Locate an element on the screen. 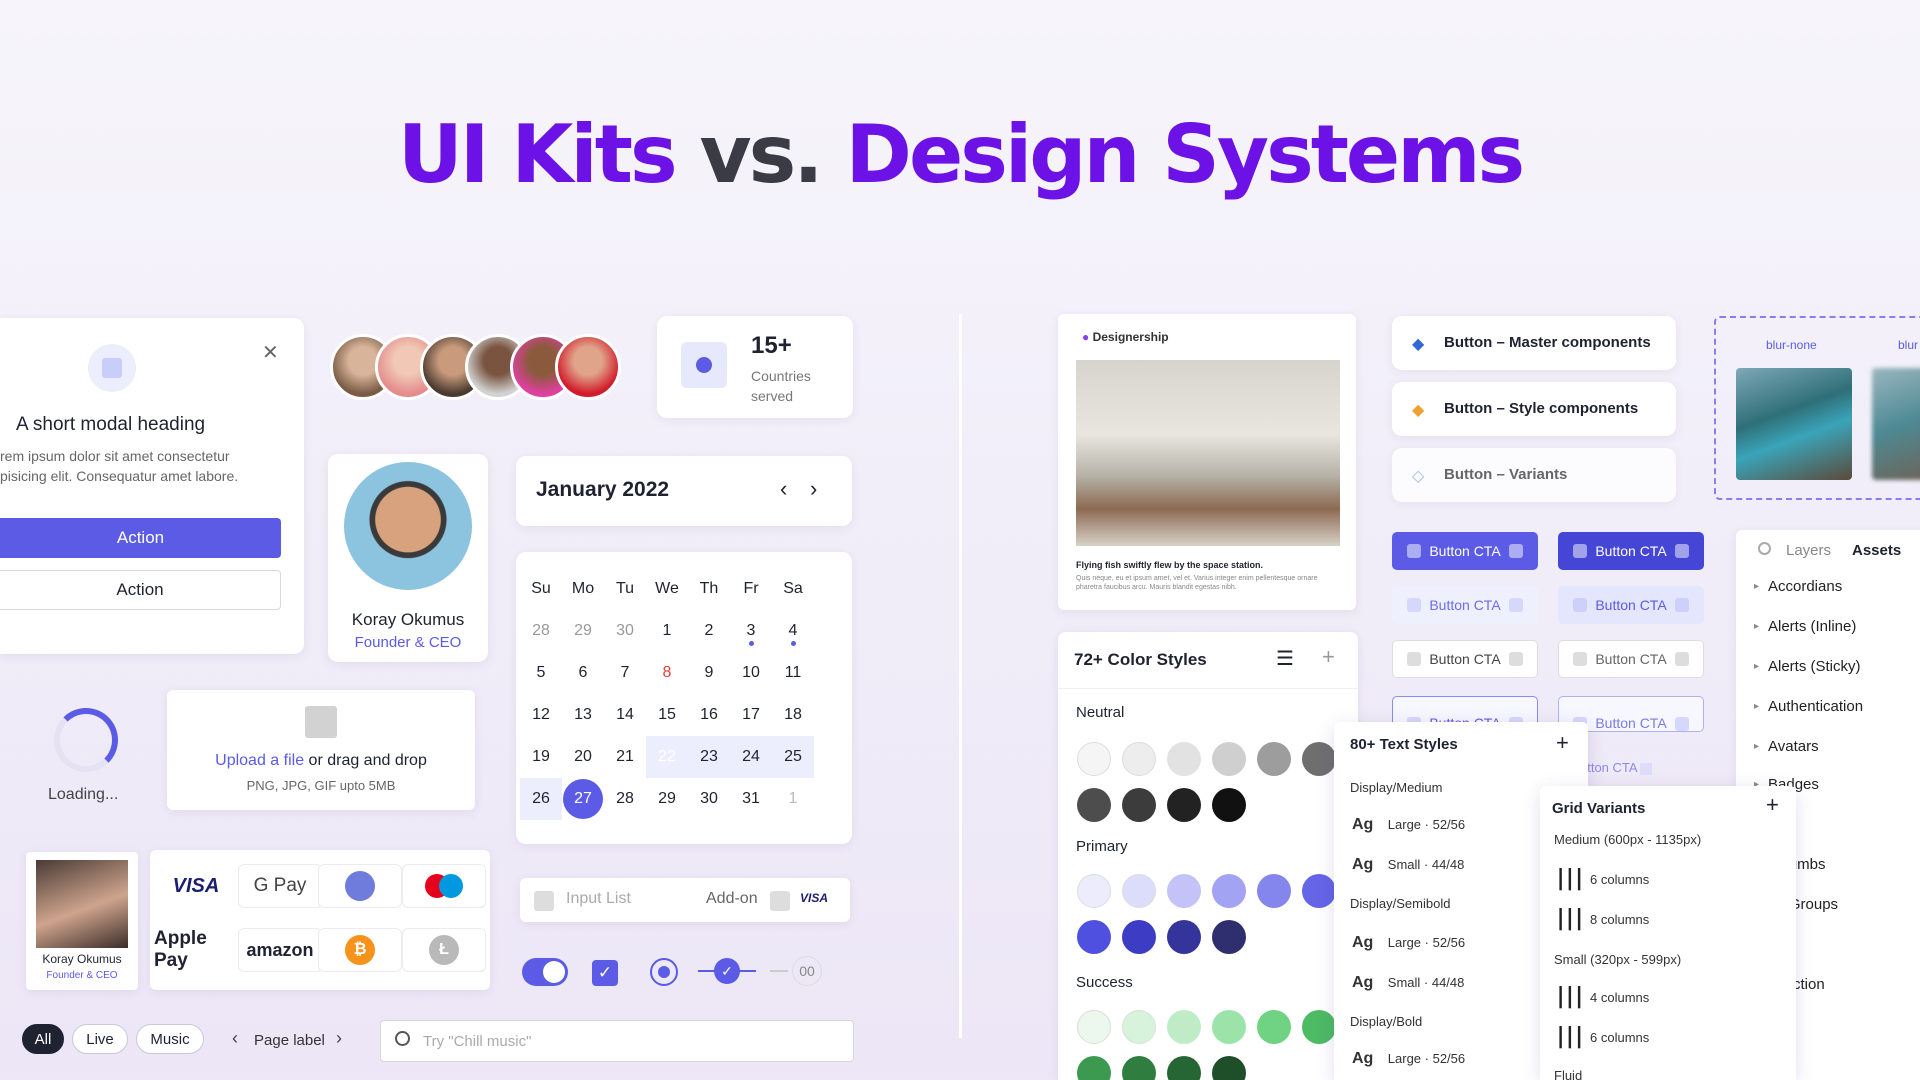 The width and height of the screenshot is (1920, 1080). calendar-day: 3 is located at coordinates (751, 631).